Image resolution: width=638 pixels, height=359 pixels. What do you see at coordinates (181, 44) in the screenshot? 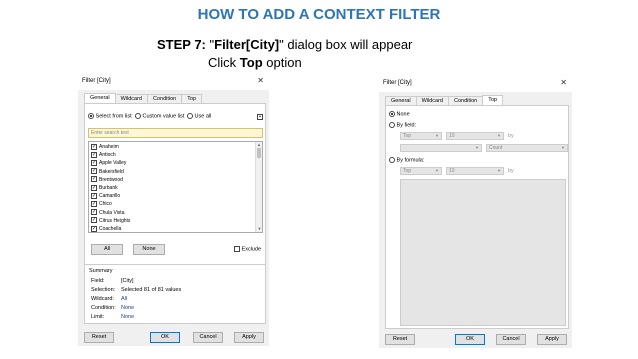
I see `step-label: STEP 7:` at bounding box center [181, 44].